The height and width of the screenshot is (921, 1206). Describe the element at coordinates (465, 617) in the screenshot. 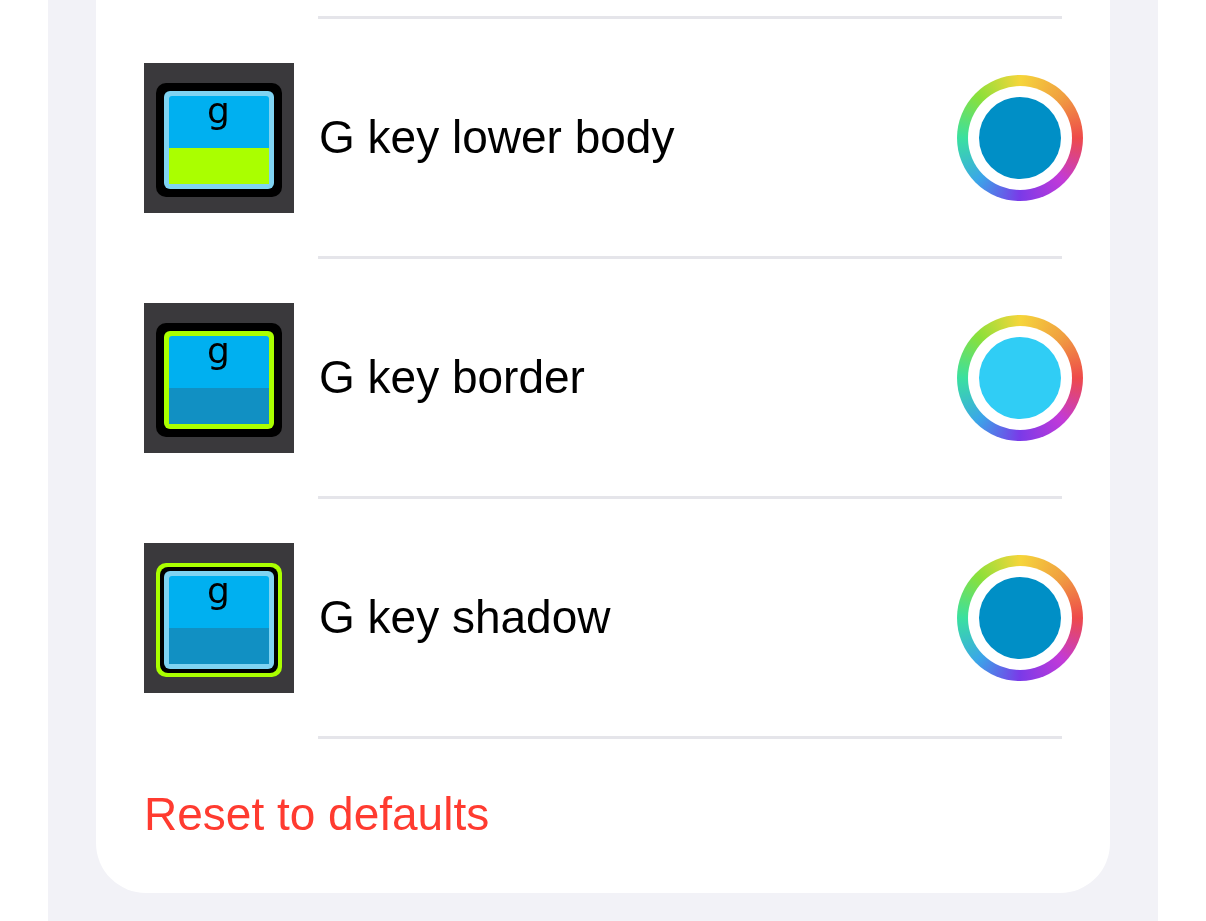

I see `row-label: G key shadow` at that location.